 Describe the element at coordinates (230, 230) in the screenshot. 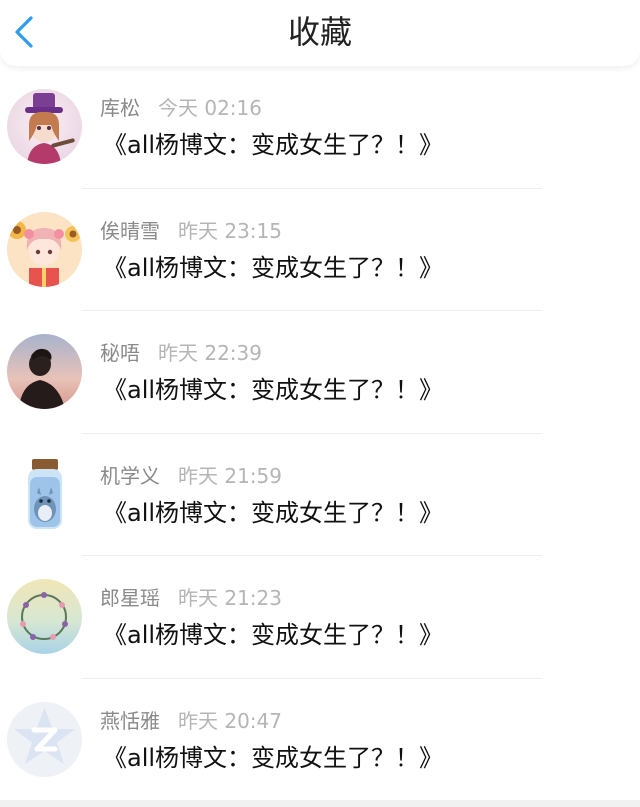

I see `timestamp: 昨天 23:15` at that location.